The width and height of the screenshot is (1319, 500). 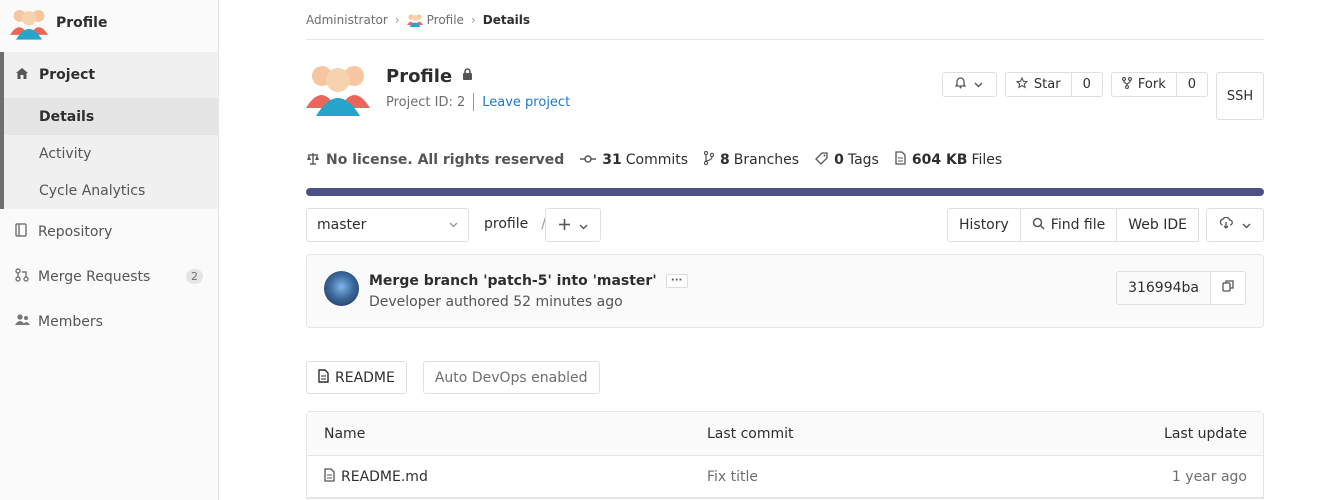 I want to click on branch-icon, so click(x=709, y=159).